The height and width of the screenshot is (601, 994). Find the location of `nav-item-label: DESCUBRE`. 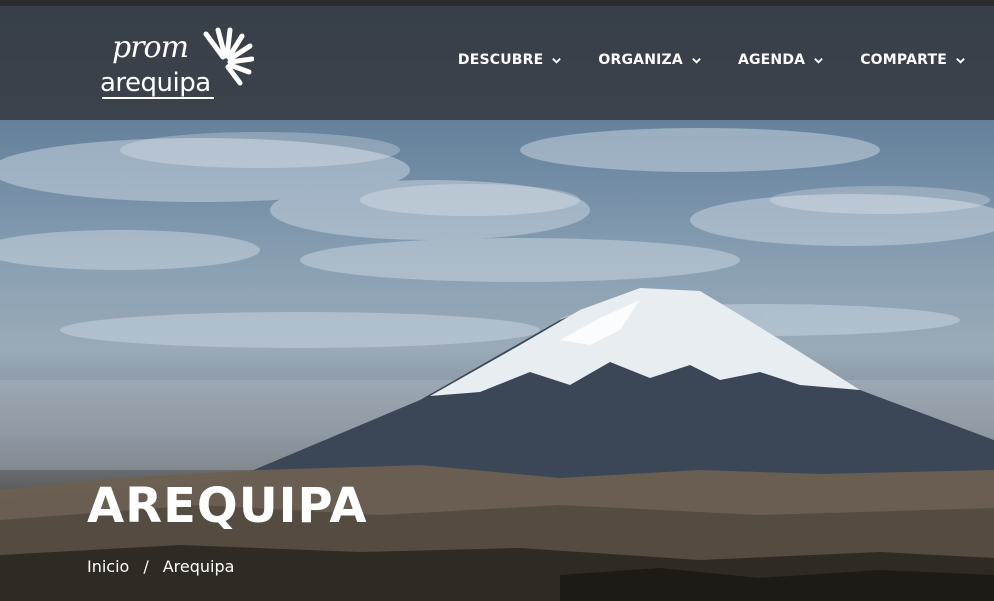

nav-item-label: DESCUBRE is located at coordinates (500, 60).